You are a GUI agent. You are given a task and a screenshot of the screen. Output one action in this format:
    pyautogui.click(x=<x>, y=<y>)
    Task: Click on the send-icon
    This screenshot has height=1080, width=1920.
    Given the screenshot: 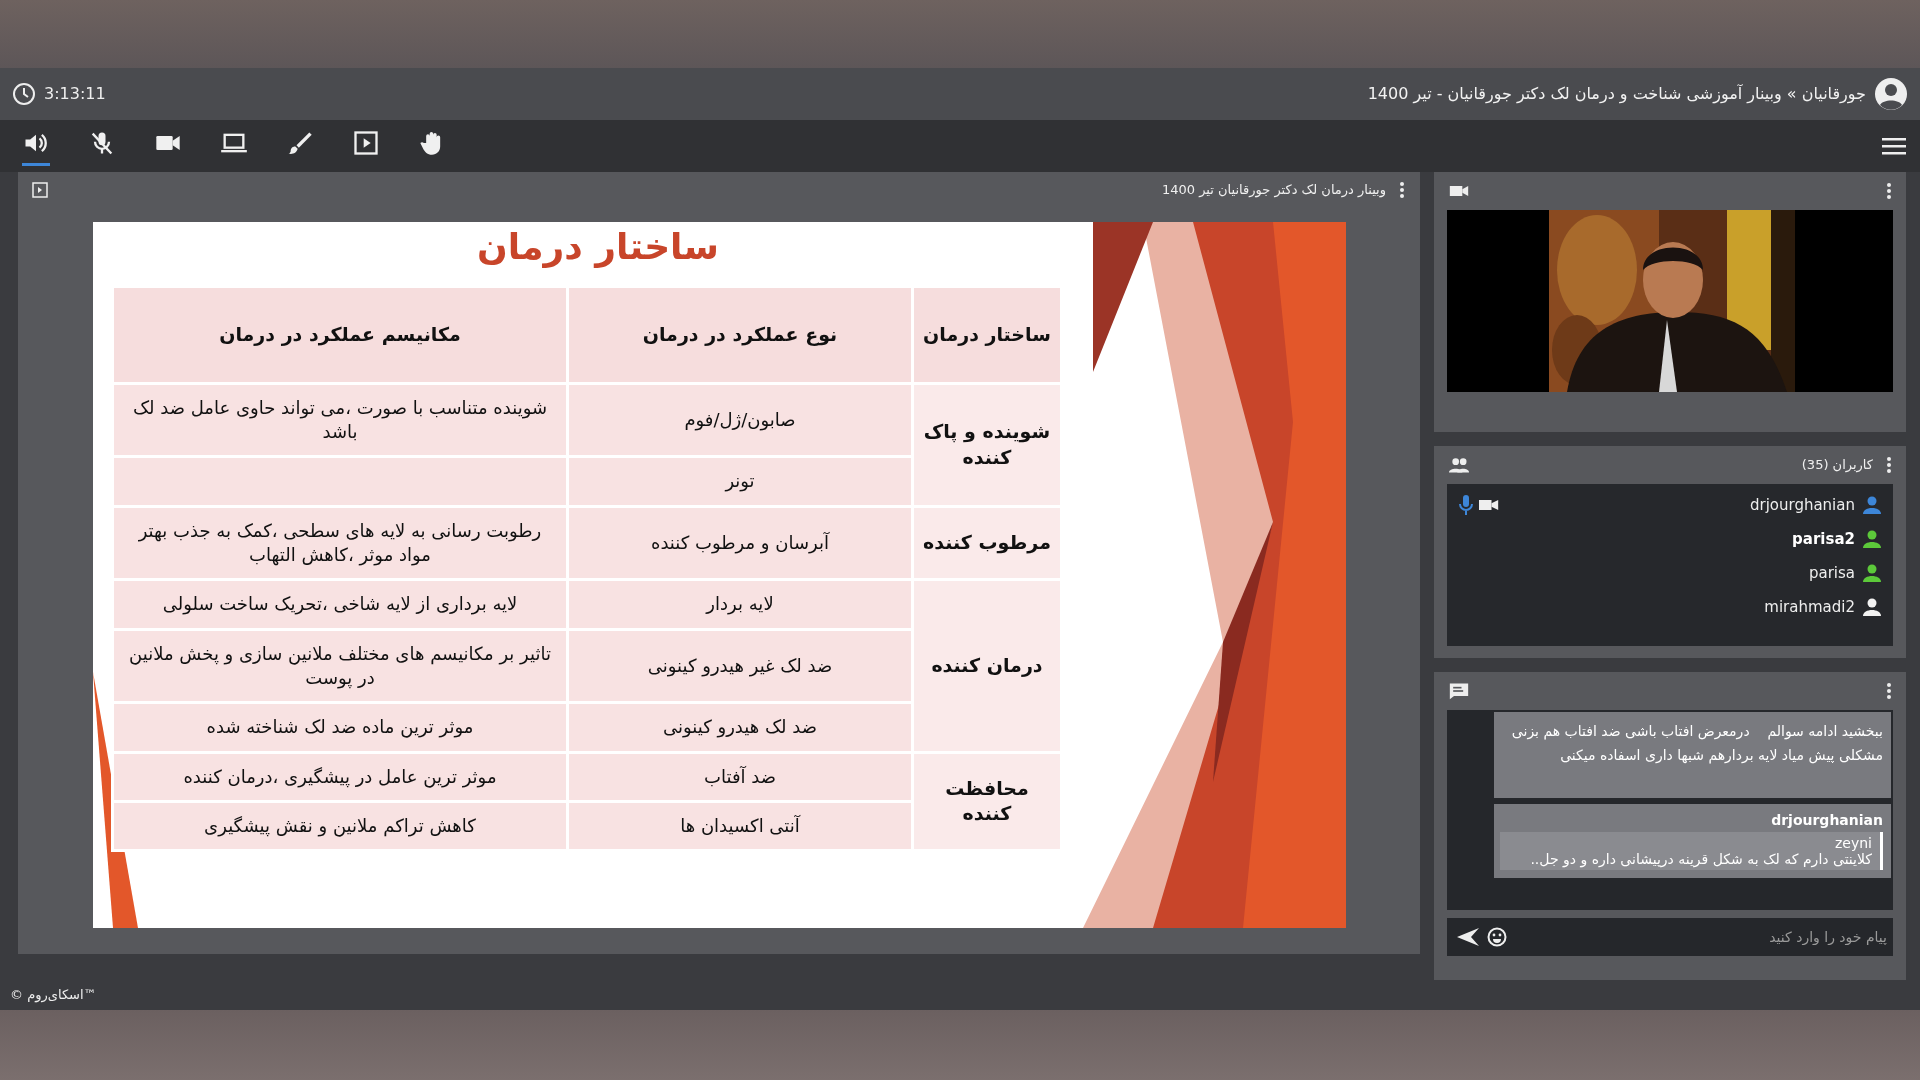 What is the action you would take?
    pyautogui.click(x=1468, y=936)
    